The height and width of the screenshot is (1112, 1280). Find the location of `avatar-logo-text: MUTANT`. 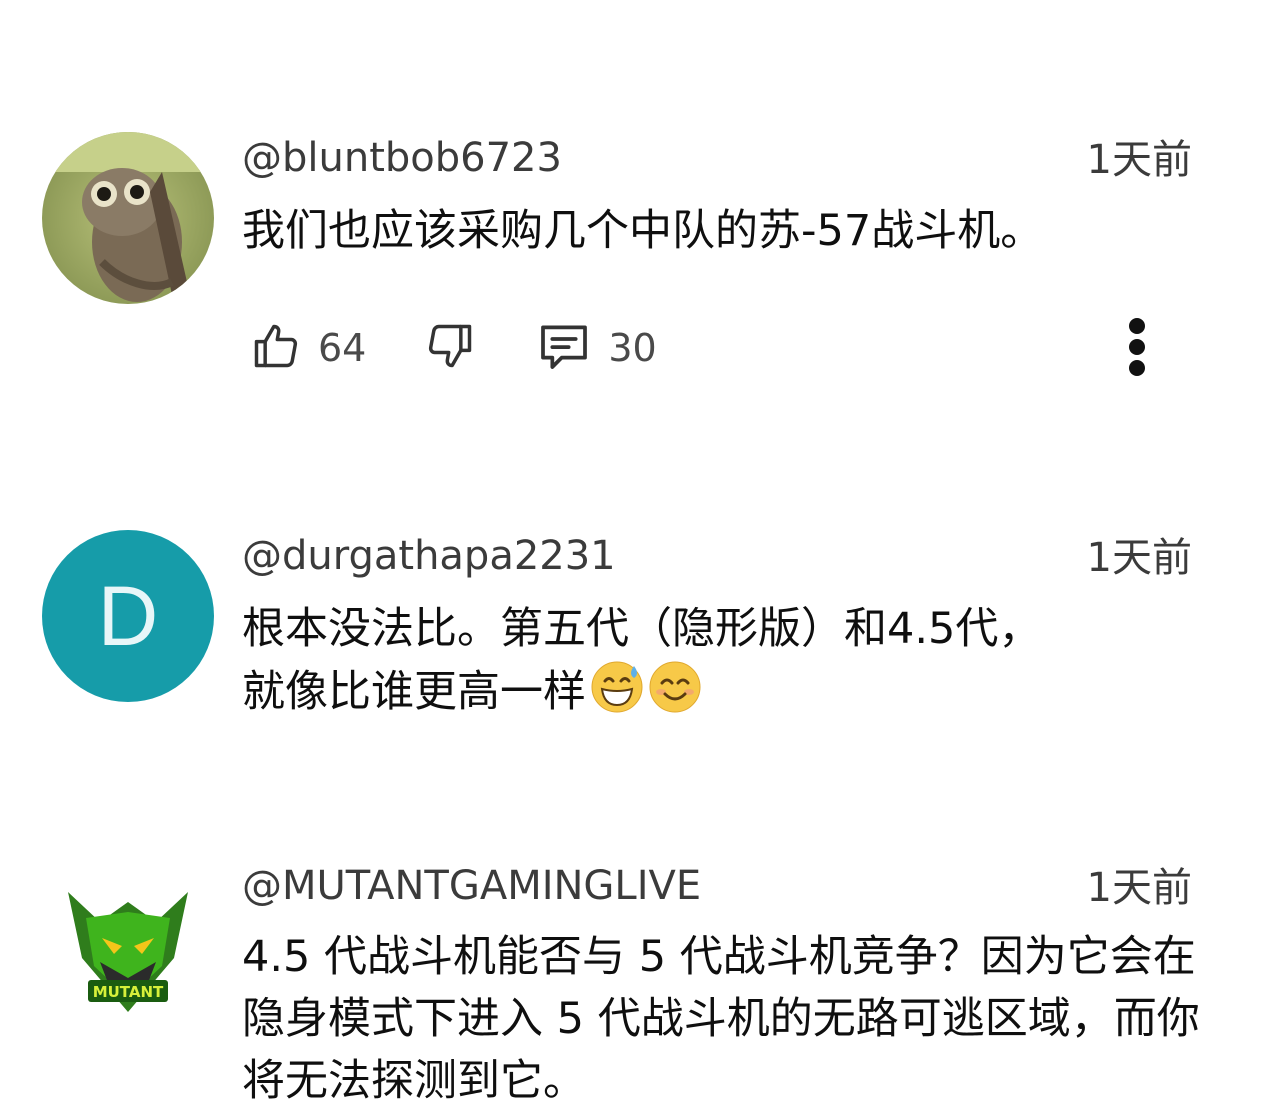

avatar-logo-text: MUTANT is located at coordinates (128, 992).